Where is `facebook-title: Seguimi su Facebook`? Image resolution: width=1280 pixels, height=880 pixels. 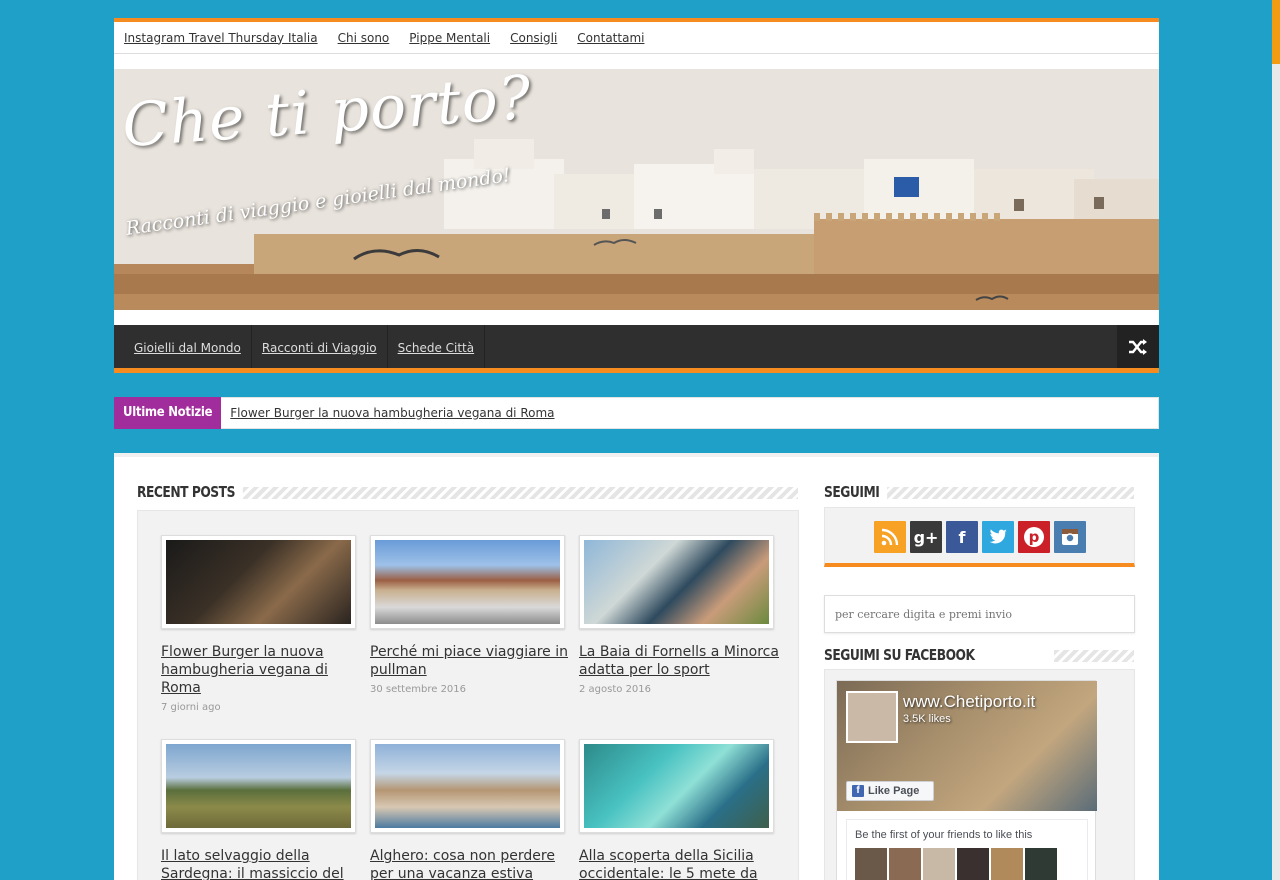
facebook-title: Seguimi su Facebook is located at coordinates (903, 655).